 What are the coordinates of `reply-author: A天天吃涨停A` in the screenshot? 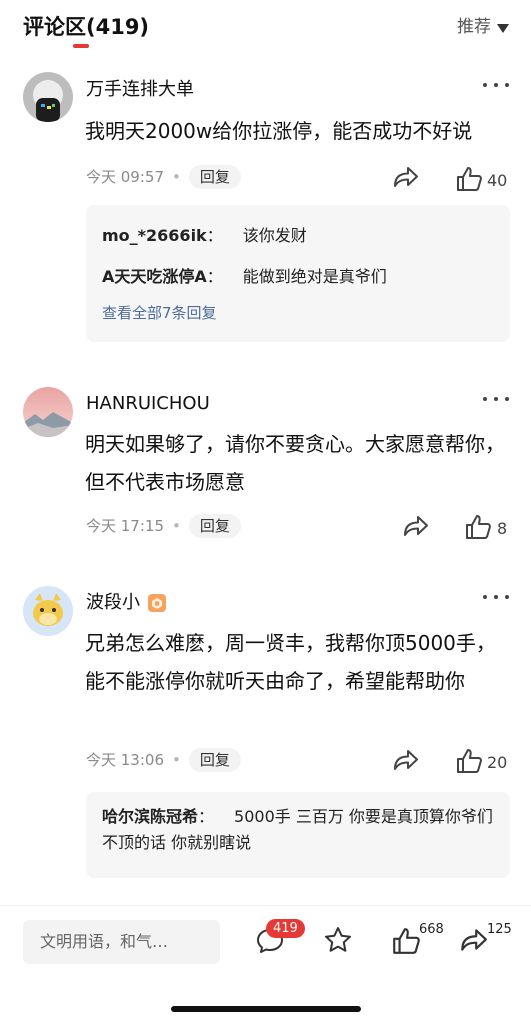 It's located at (154, 276).